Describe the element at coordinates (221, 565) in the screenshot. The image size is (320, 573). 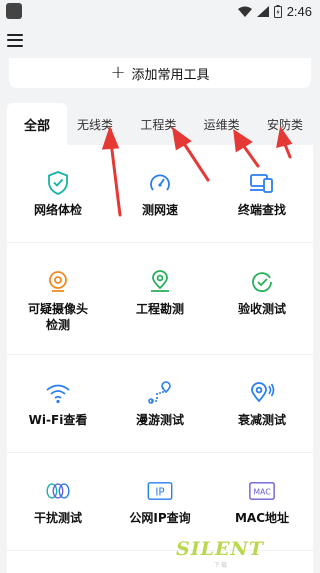
I see `watermark-sub: 下载` at that location.